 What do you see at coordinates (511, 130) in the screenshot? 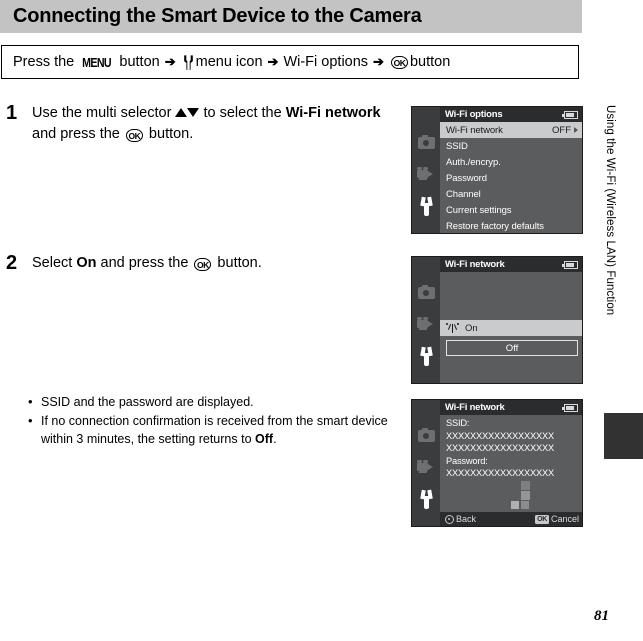
I see `menu-row-wifi-network: Wi-Fi network OFF` at bounding box center [511, 130].